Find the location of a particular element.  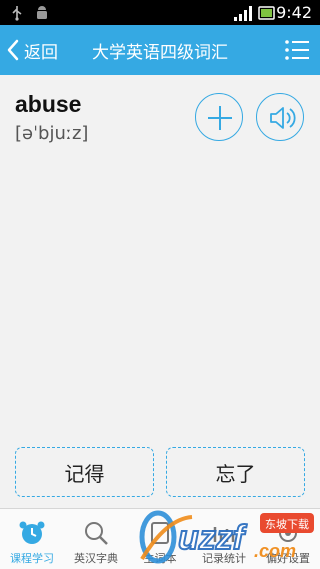

alarm-clock-icon is located at coordinates (32, 532).